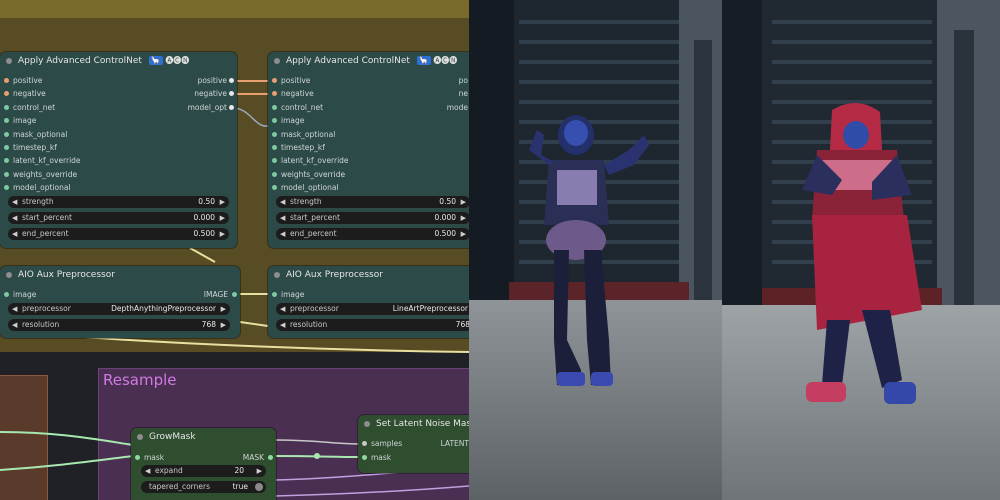 The width and height of the screenshot is (1000, 500). What do you see at coordinates (203, 457) in the screenshot?
I see `input-mask: mask MASK` at bounding box center [203, 457].